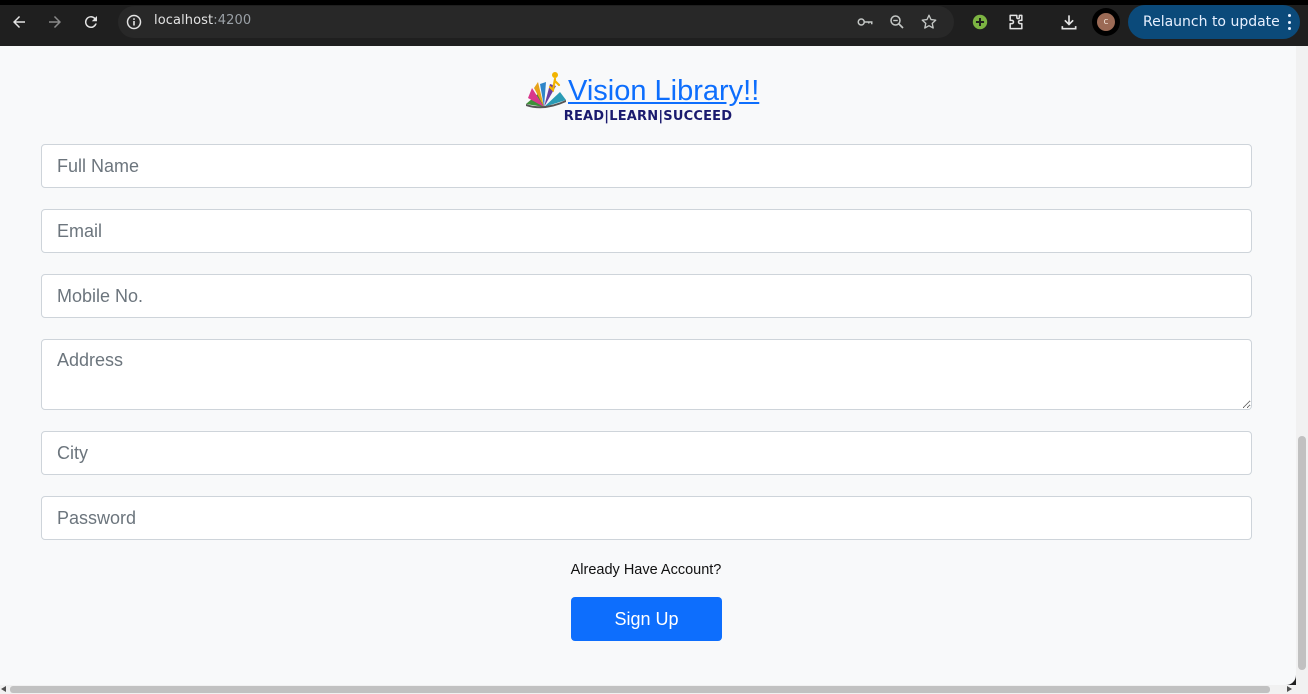  I want to click on extension-green-icon, so click(980, 22).